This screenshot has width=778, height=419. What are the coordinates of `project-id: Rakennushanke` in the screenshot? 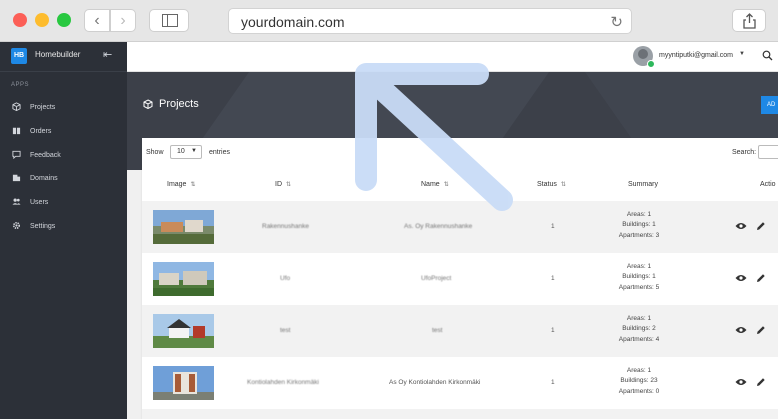 It's located at (285, 226).